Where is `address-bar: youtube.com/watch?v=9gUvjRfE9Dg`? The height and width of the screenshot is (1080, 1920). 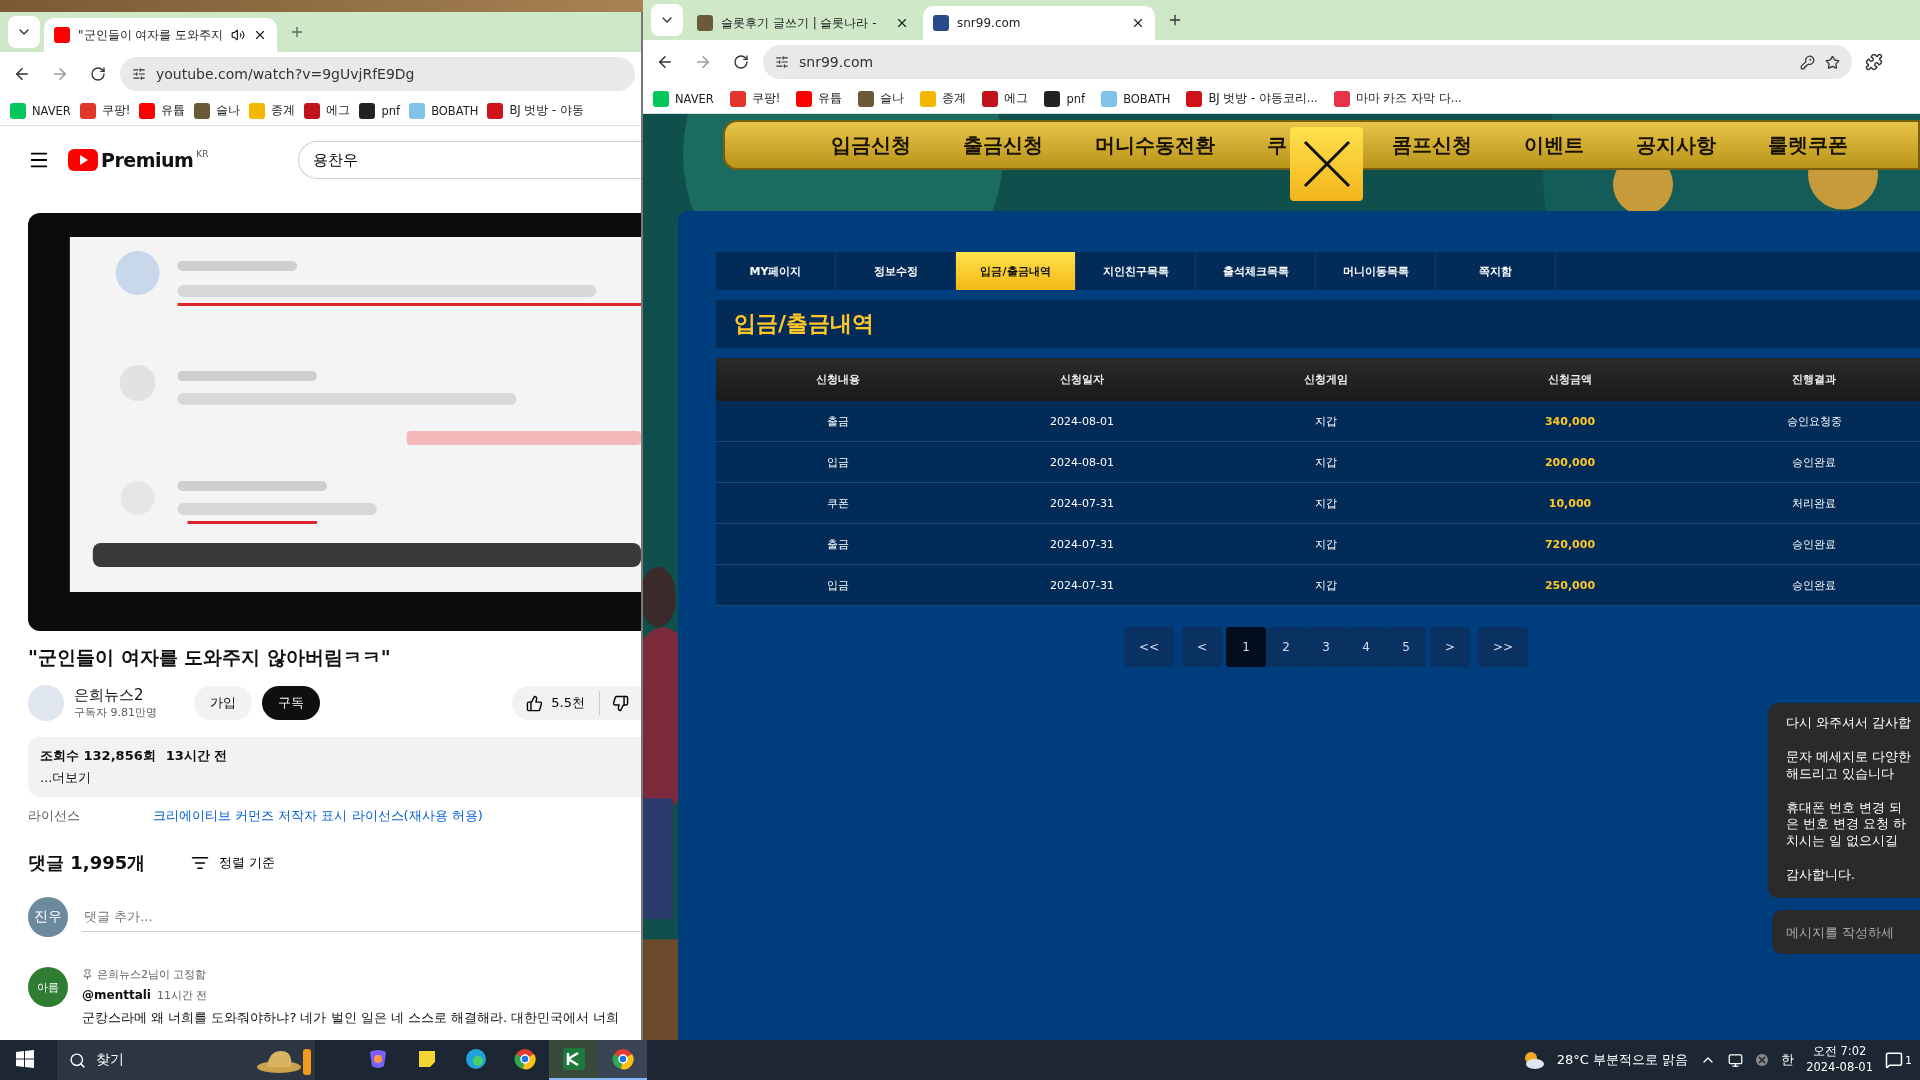 address-bar: youtube.com/watch?v=9gUvjRfE9Dg is located at coordinates (377, 74).